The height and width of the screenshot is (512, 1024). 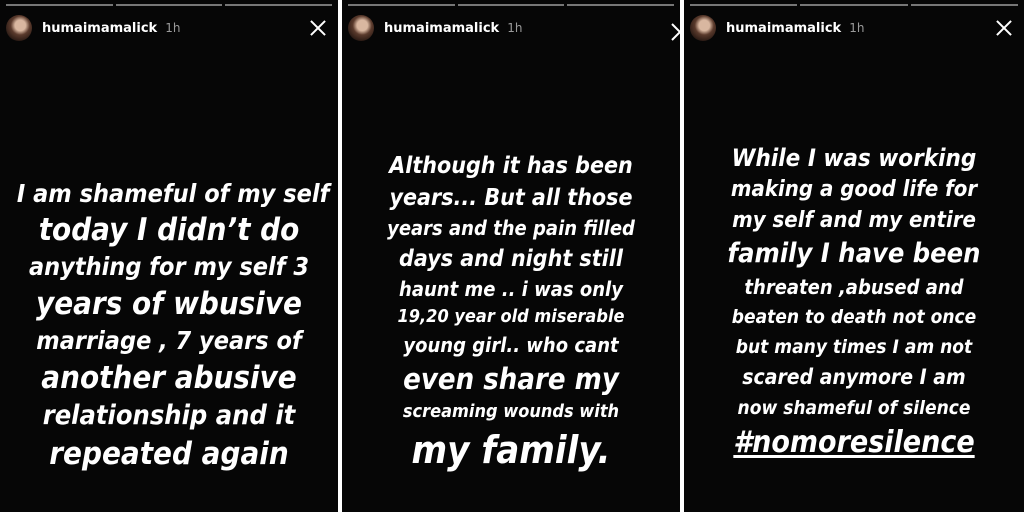 I want to click on story-line: 19,20 year old miserable, so click(x=511, y=316).